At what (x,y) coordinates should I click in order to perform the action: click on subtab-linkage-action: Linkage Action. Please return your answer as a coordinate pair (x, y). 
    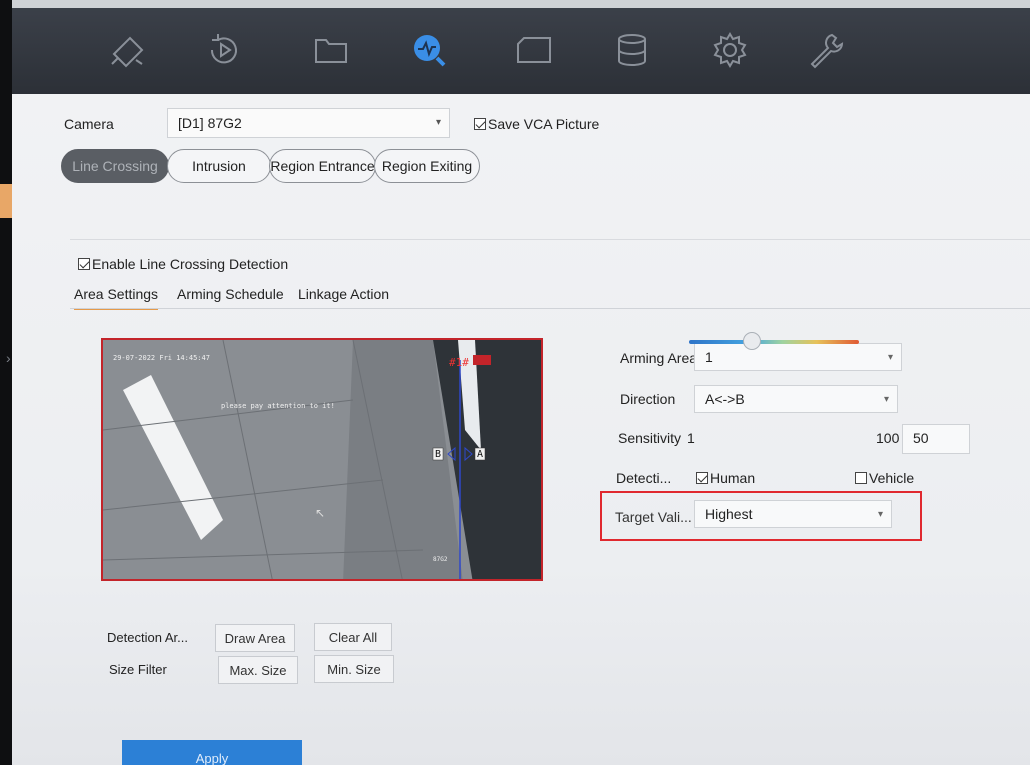
    Looking at the image, I should click on (343, 297).